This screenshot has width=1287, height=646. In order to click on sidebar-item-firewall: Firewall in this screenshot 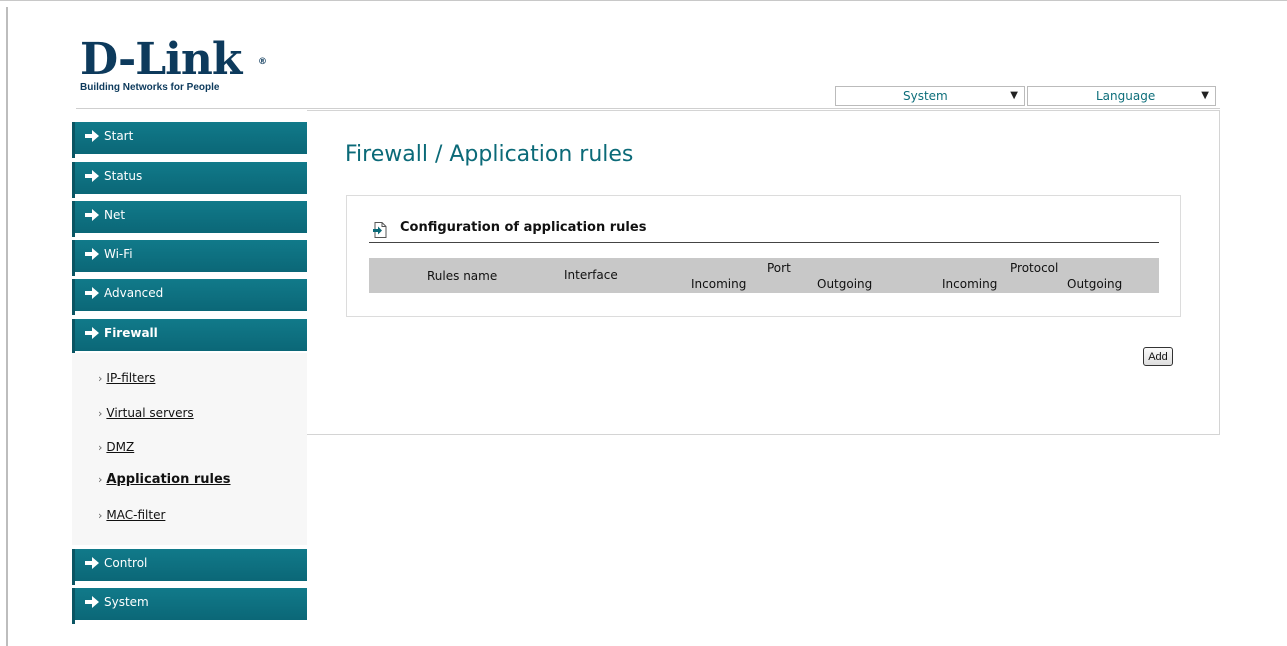, I will do `click(189, 337)`.